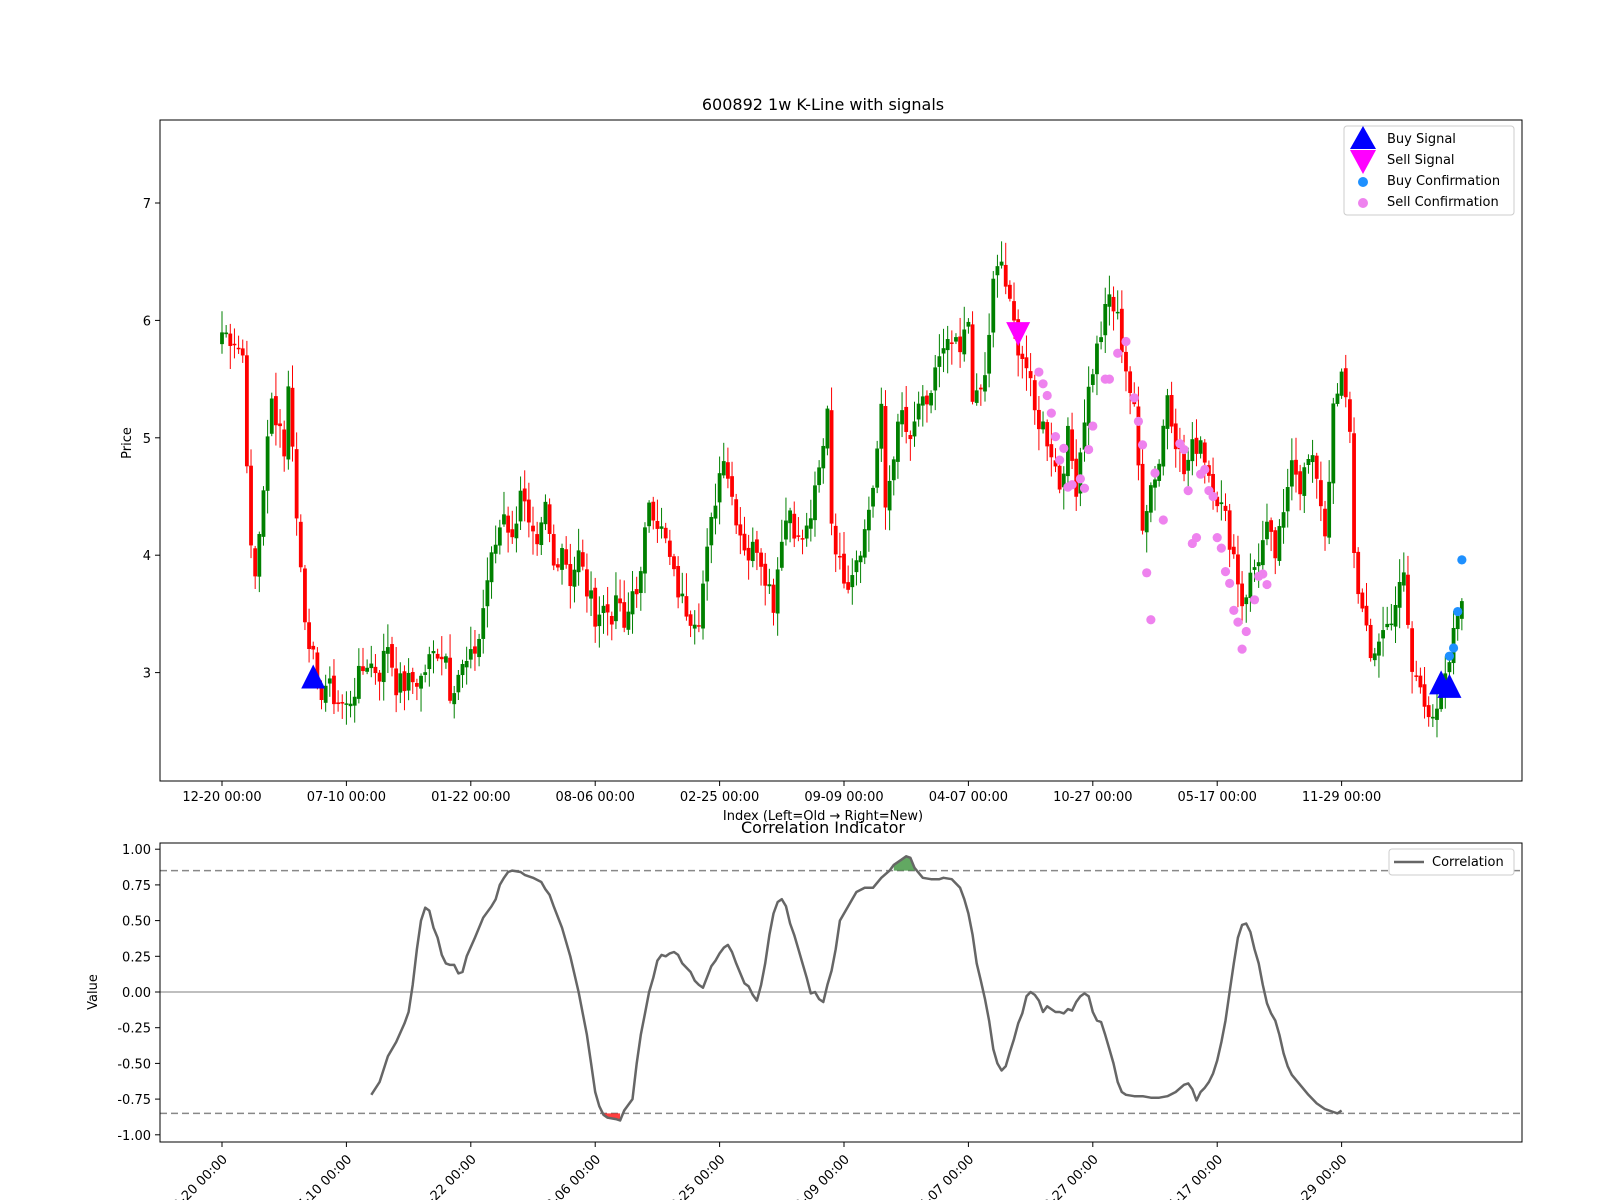  I want to click on kline-xtick-label: 01-22 00:00, so click(470, 797).